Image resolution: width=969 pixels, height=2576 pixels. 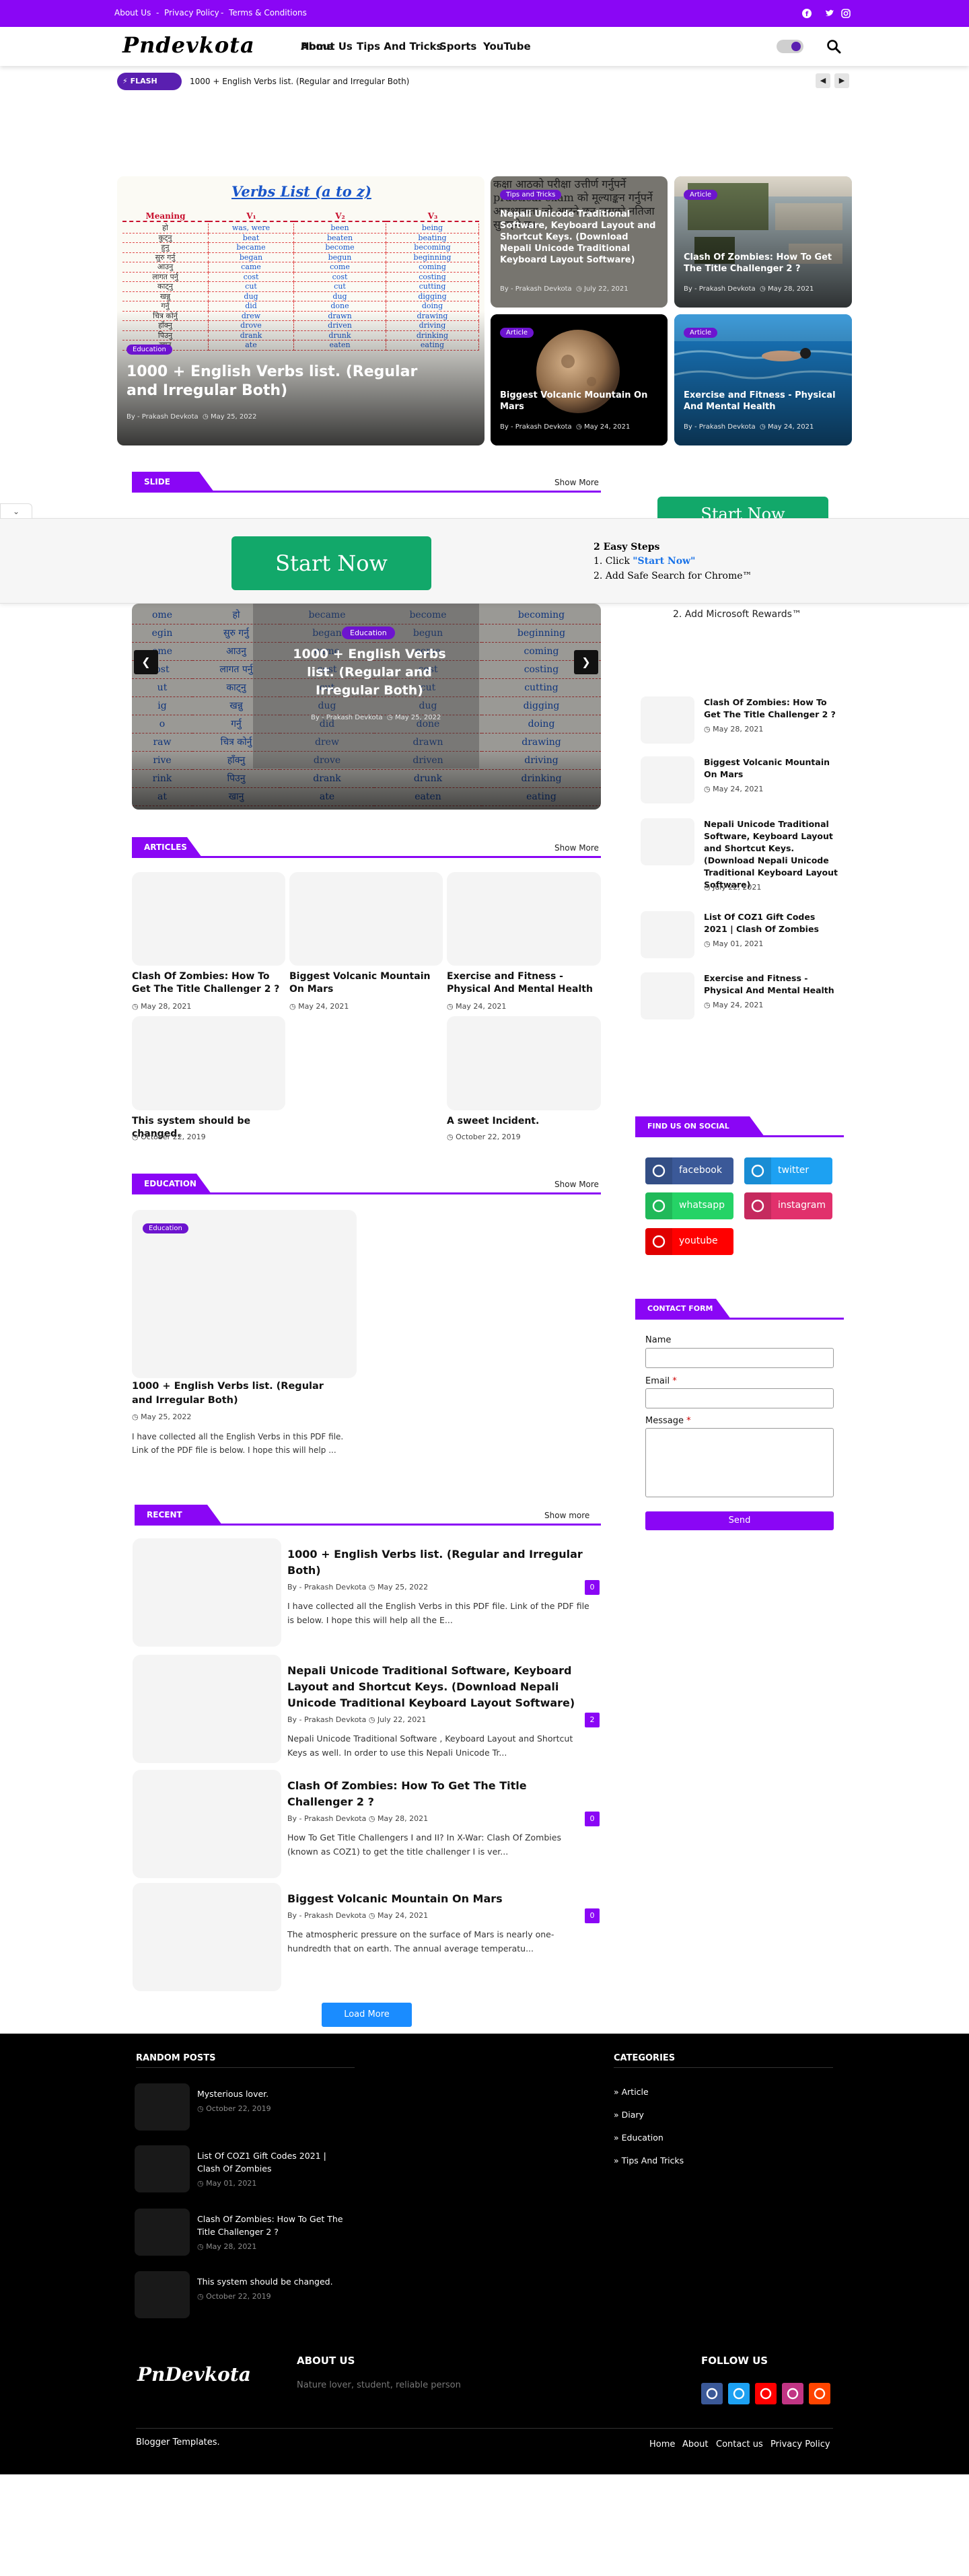 What do you see at coordinates (586, 662) in the screenshot?
I see `slide-next-button: ❯` at bounding box center [586, 662].